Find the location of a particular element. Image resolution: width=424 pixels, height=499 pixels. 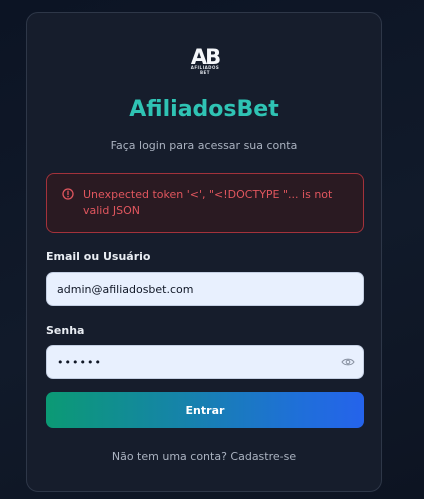

password-label: Senha is located at coordinates (65, 330).